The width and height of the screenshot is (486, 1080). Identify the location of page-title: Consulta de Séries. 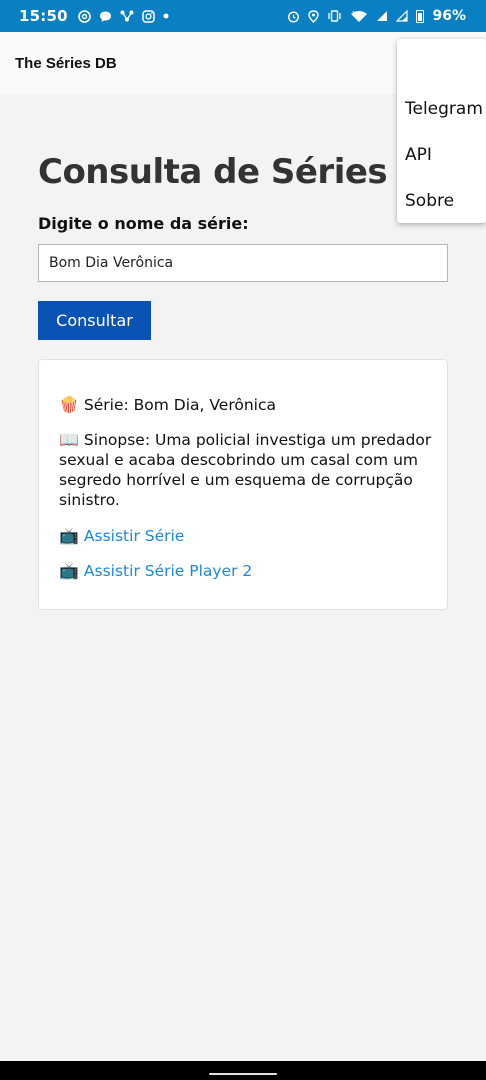
(213, 172).